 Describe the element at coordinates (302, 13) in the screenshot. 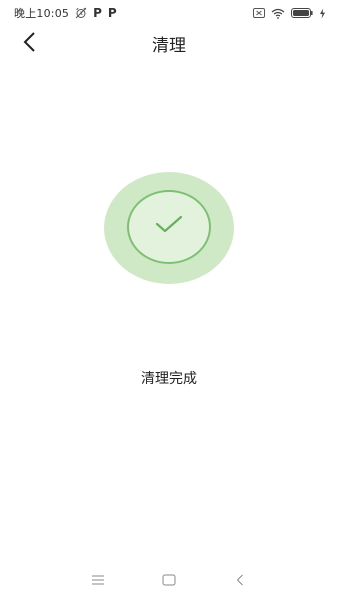

I see `battery-icon` at that location.